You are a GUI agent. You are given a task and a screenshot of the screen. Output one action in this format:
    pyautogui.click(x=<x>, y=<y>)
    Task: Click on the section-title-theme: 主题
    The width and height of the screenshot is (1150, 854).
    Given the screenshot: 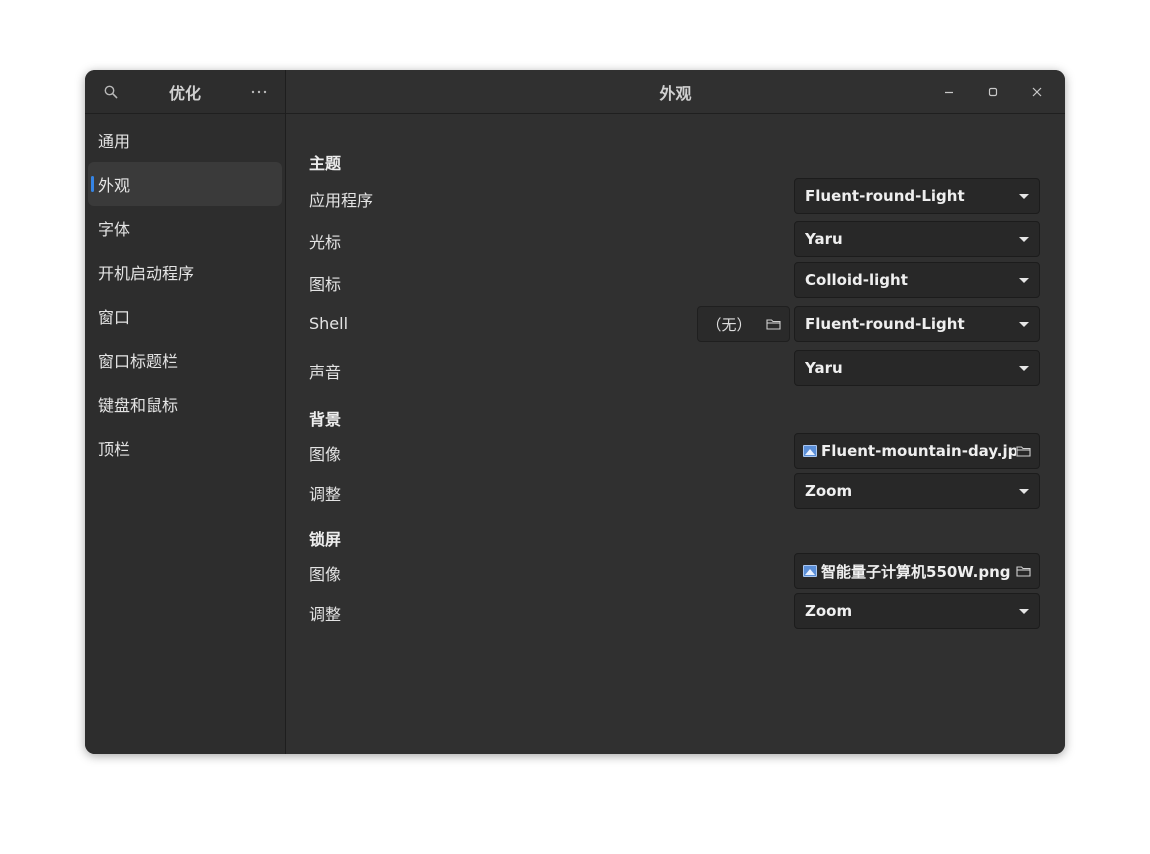 What is the action you would take?
    pyautogui.click(x=325, y=163)
    